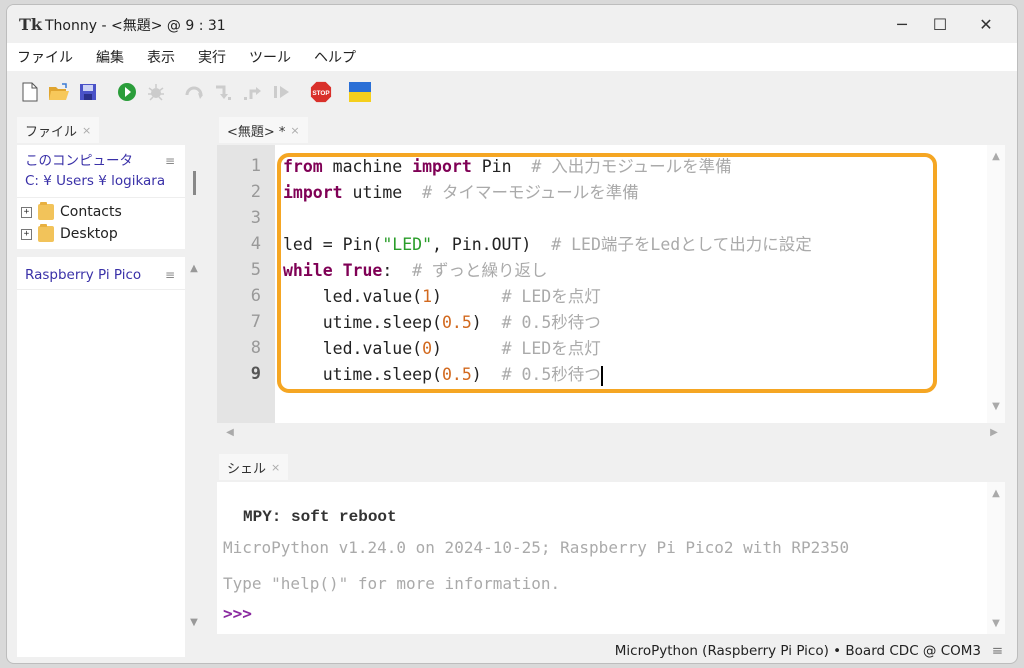  I want to click on code-string: "LED", so click(407, 244).